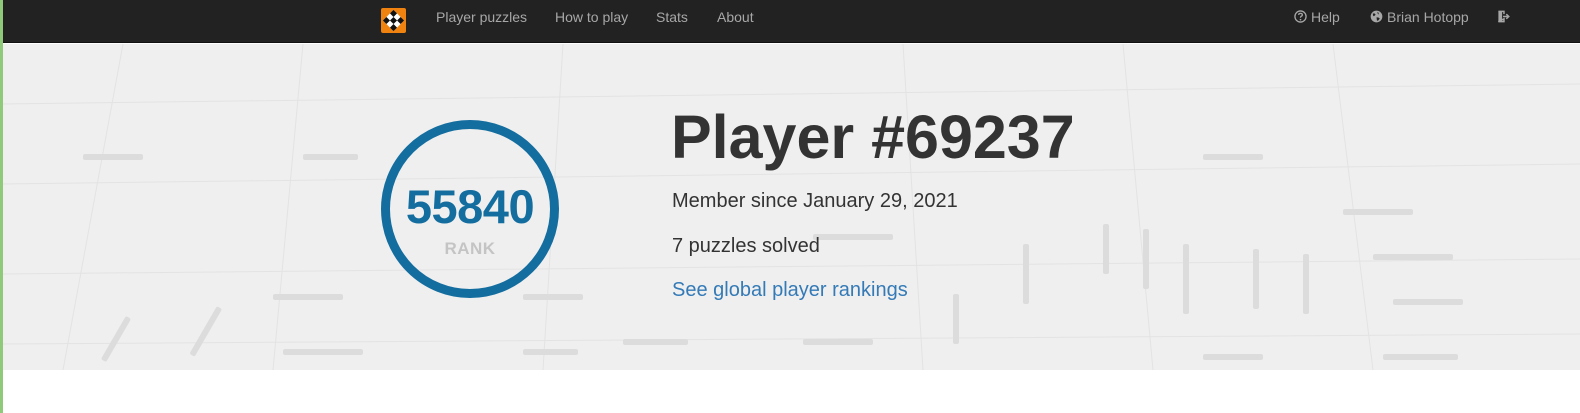 This screenshot has width=1580, height=413. I want to click on sign-out-icon, so click(1504, 16).